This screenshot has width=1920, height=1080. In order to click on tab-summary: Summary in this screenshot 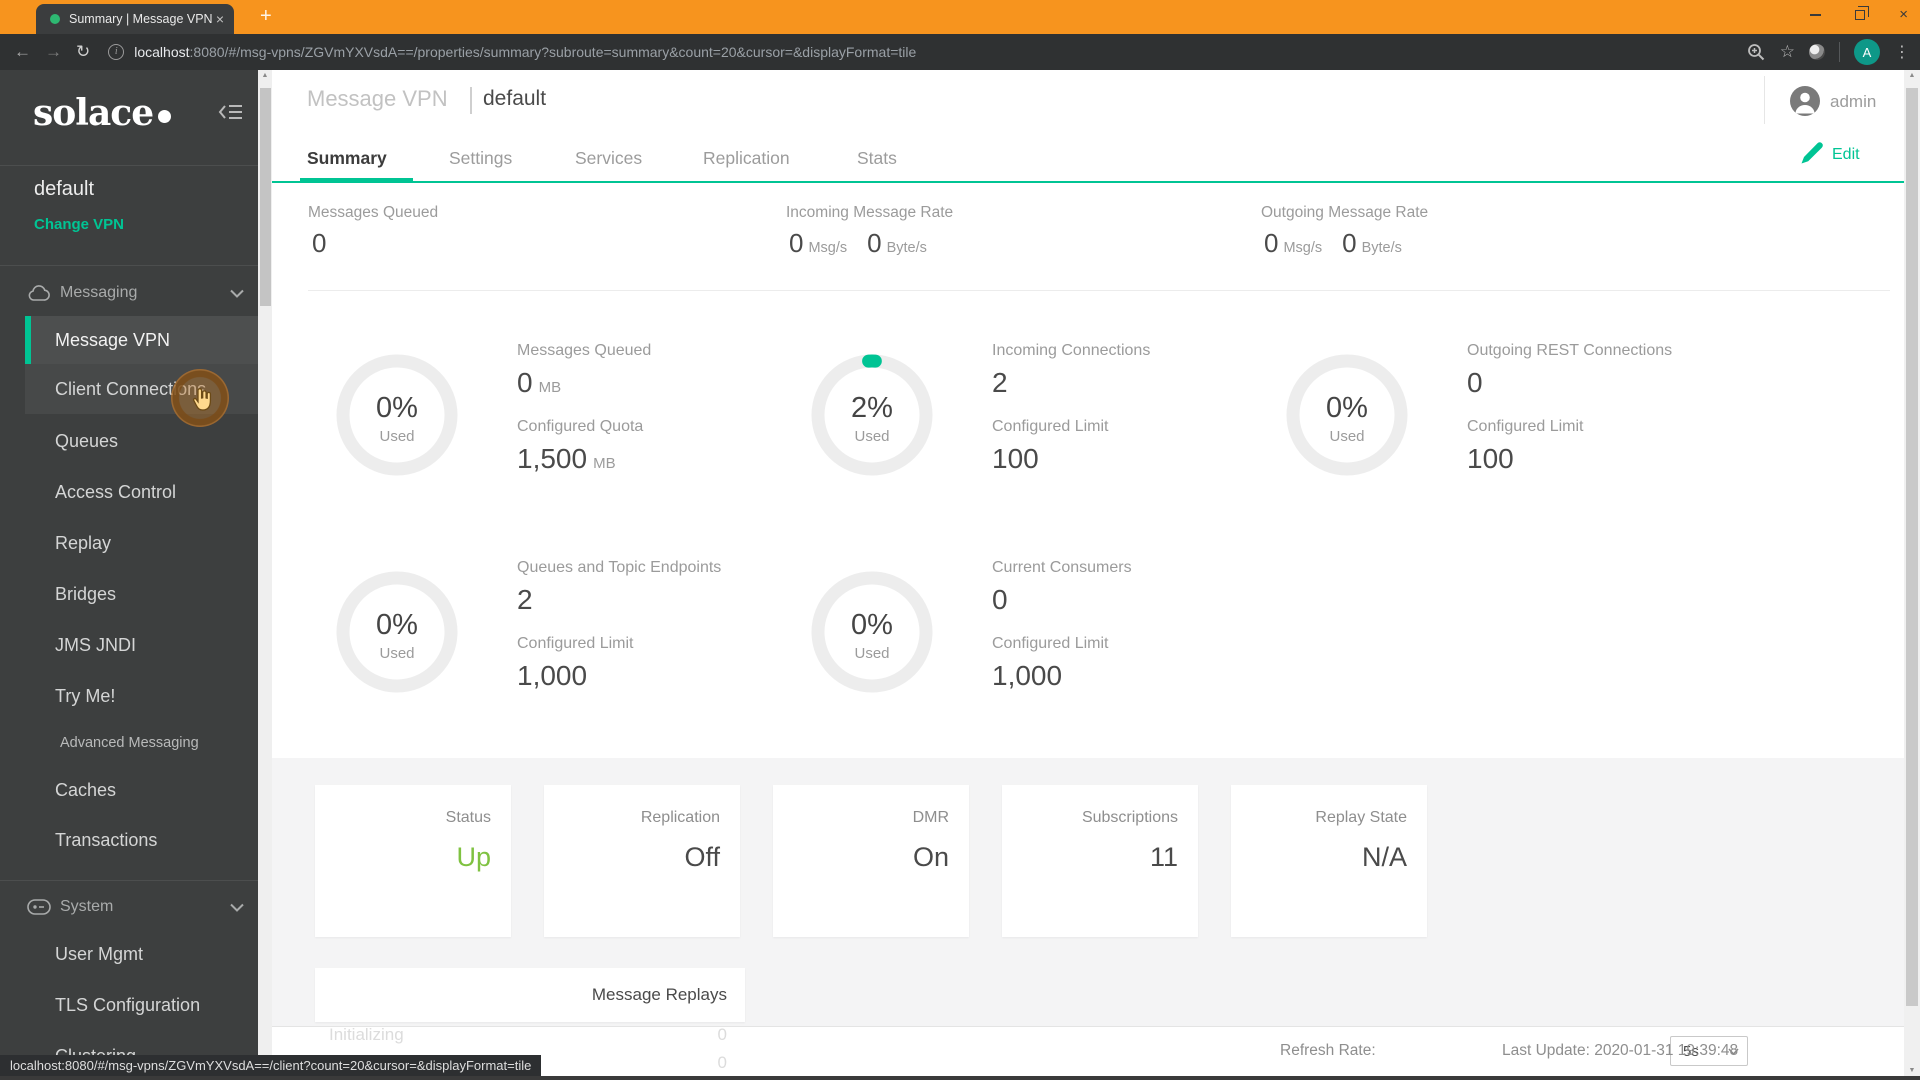, I will do `click(347, 158)`.